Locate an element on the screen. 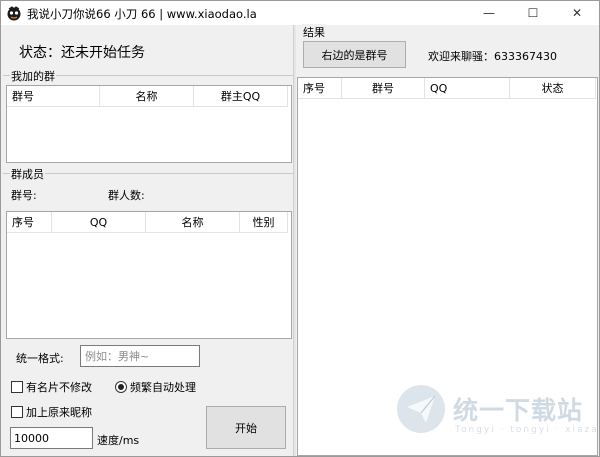  app-logo-icon is located at coordinates (14, 13).